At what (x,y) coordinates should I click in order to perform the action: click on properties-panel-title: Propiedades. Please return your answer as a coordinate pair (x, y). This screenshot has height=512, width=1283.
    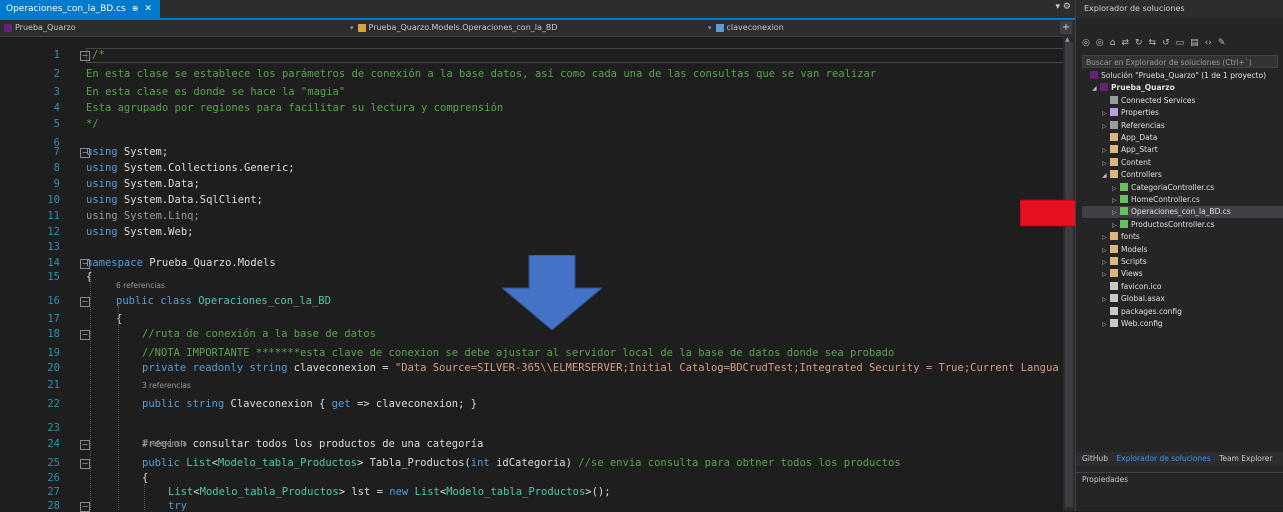
    Looking at the image, I should click on (1179, 479).